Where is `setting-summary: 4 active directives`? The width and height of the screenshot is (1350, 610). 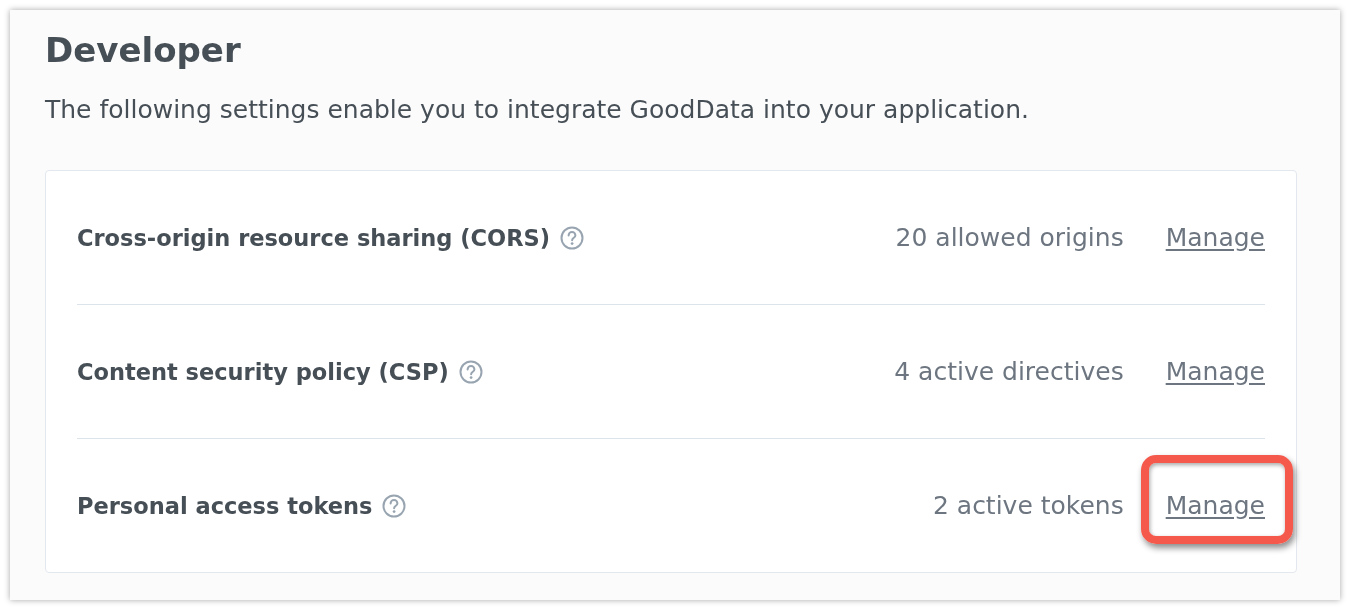 setting-summary: 4 active directives is located at coordinates (1009, 371).